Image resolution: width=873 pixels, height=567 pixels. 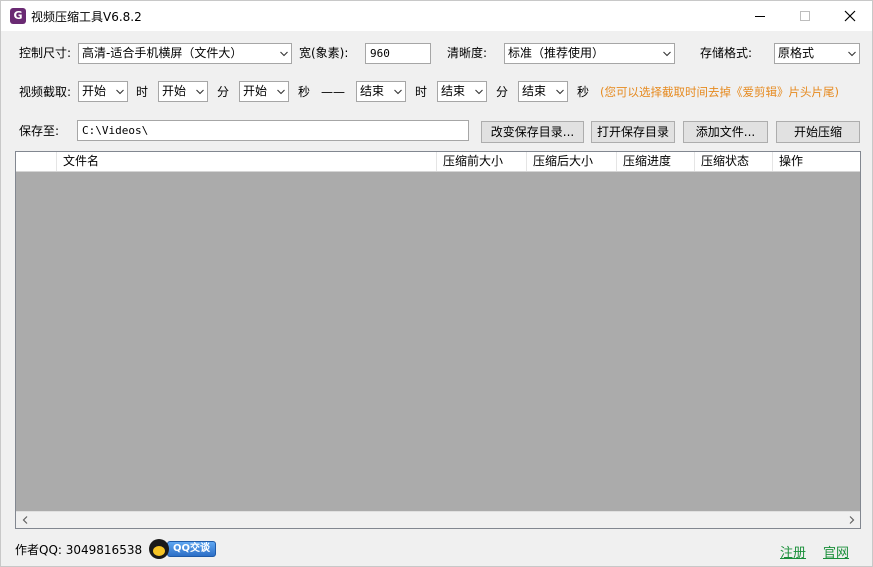 I want to click on start-hour-value: 开始, so click(x=94, y=91).